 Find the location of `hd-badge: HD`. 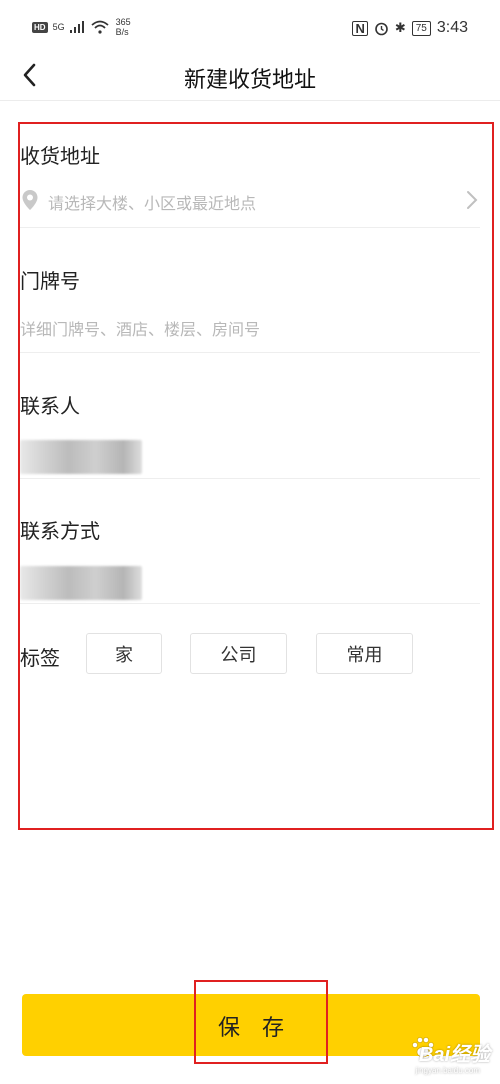

hd-badge: HD is located at coordinates (40, 27).